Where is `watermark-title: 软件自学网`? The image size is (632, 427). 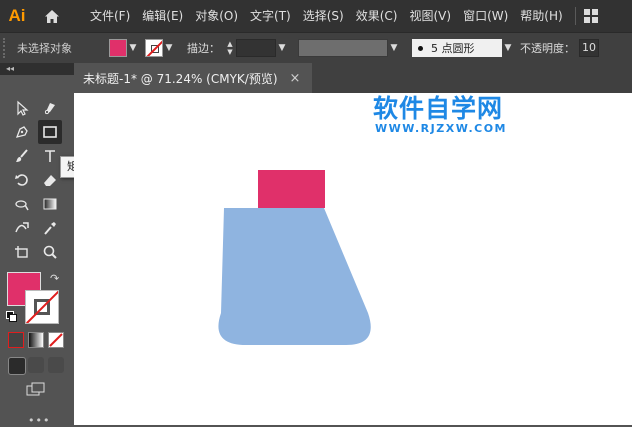
watermark-title: 软件自学网 is located at coordinates (438, 108).